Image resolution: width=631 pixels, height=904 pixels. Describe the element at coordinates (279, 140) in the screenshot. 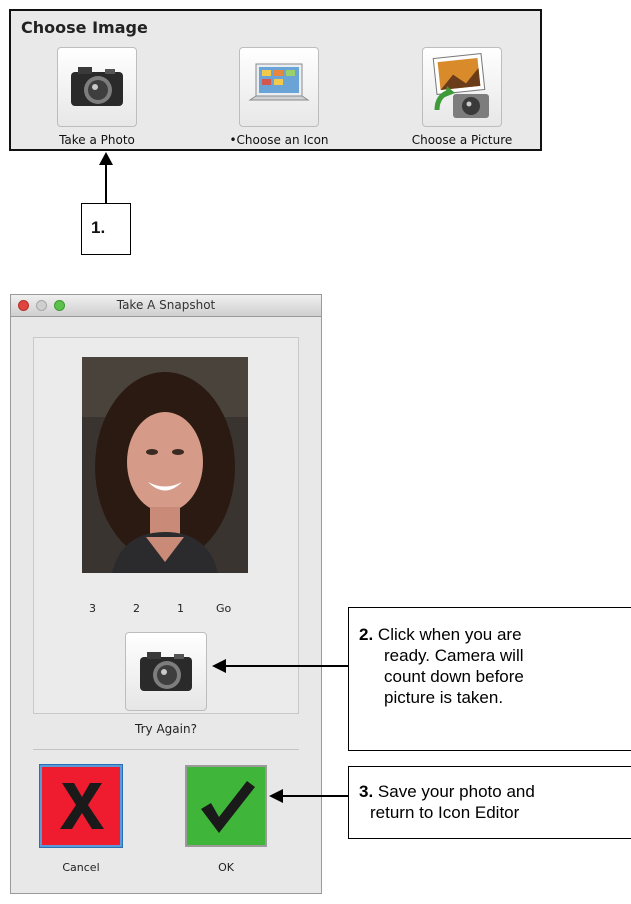

I see `choose-icon-label: •Choose an Icon` at that location.